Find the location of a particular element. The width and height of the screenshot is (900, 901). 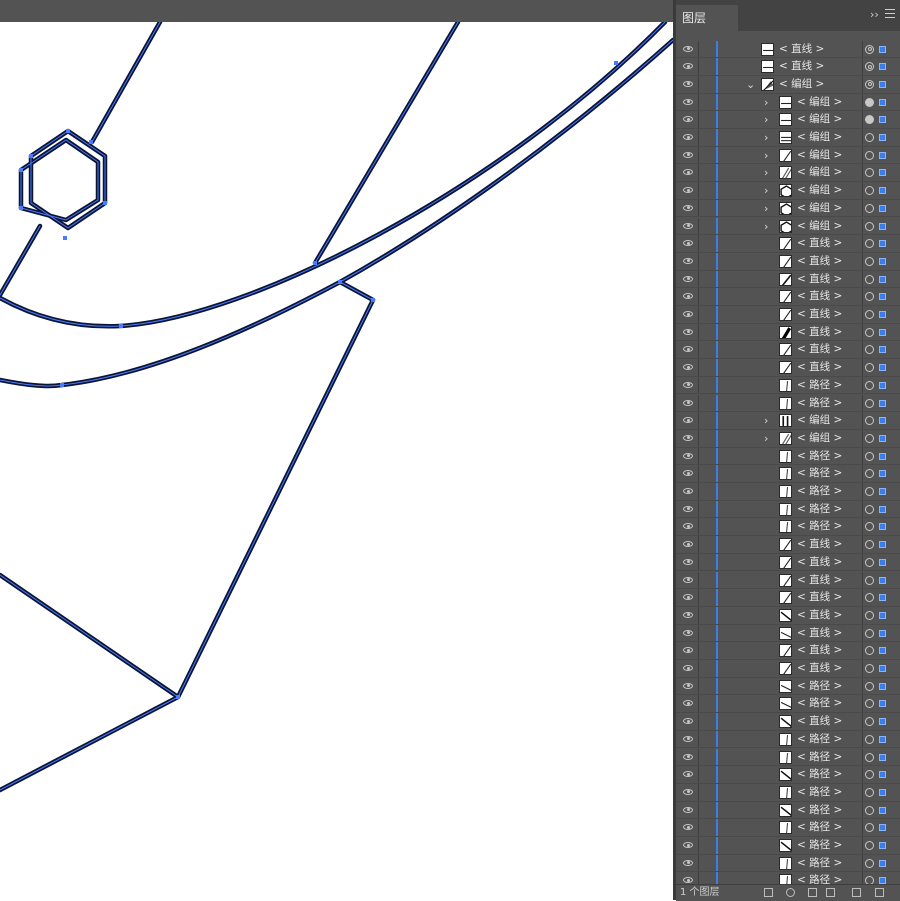

tab-layers: 图层 is located at coordinates (707, 18).